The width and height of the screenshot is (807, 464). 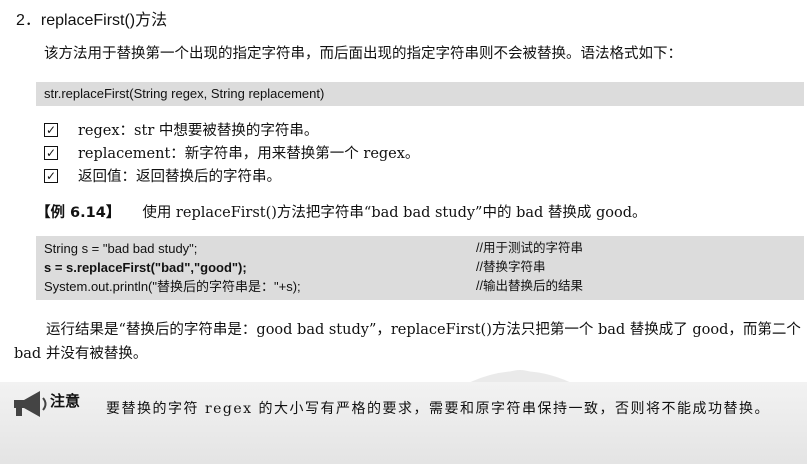 I want to click on example-tag: 【例 6.14】, so click(x=78, y=213).